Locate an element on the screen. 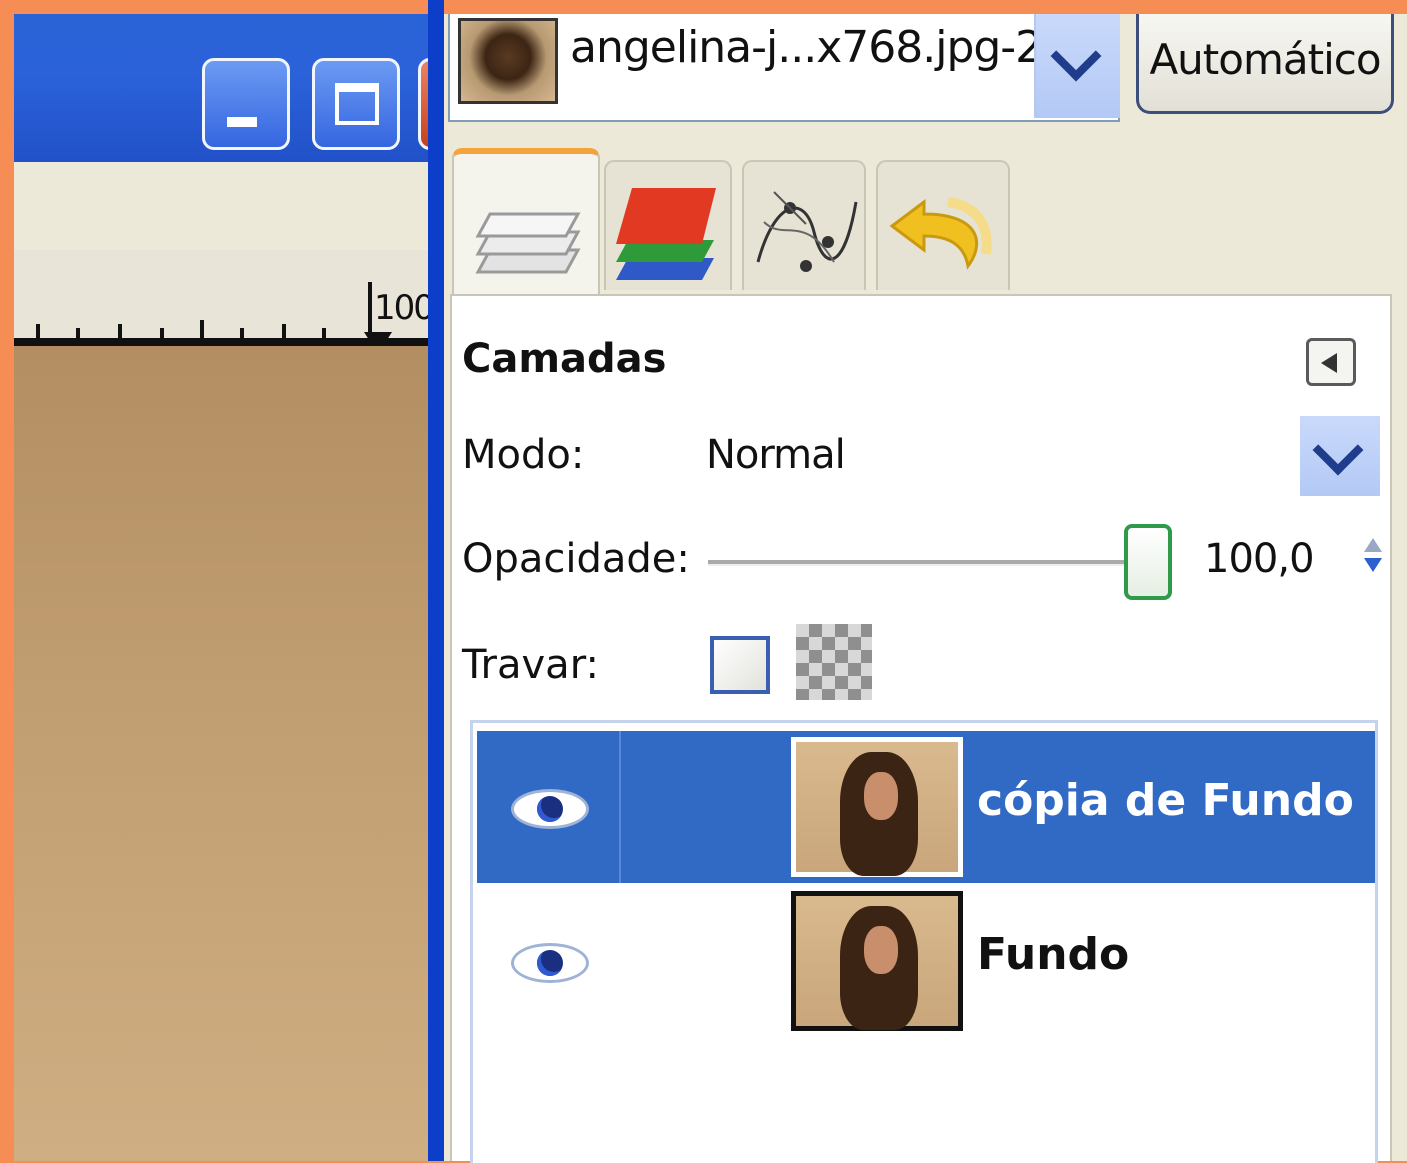 The width and height of the screenshot is (1407, 1163). tab-layers is located at coordinates (526, 223).